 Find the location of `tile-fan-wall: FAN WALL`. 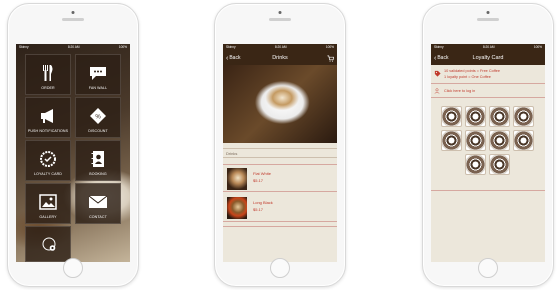

tile-fan-wall: FAN WALL is located at coordinates (98, 74).